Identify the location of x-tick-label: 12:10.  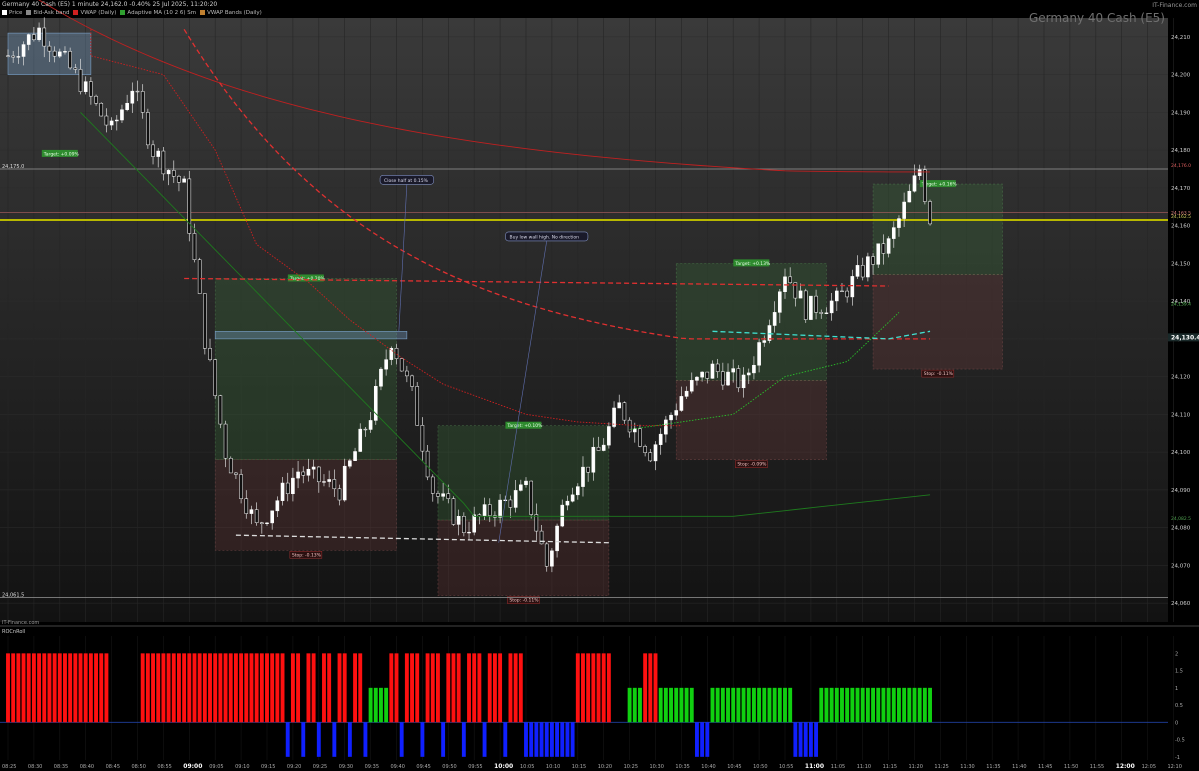
(1175, 767).